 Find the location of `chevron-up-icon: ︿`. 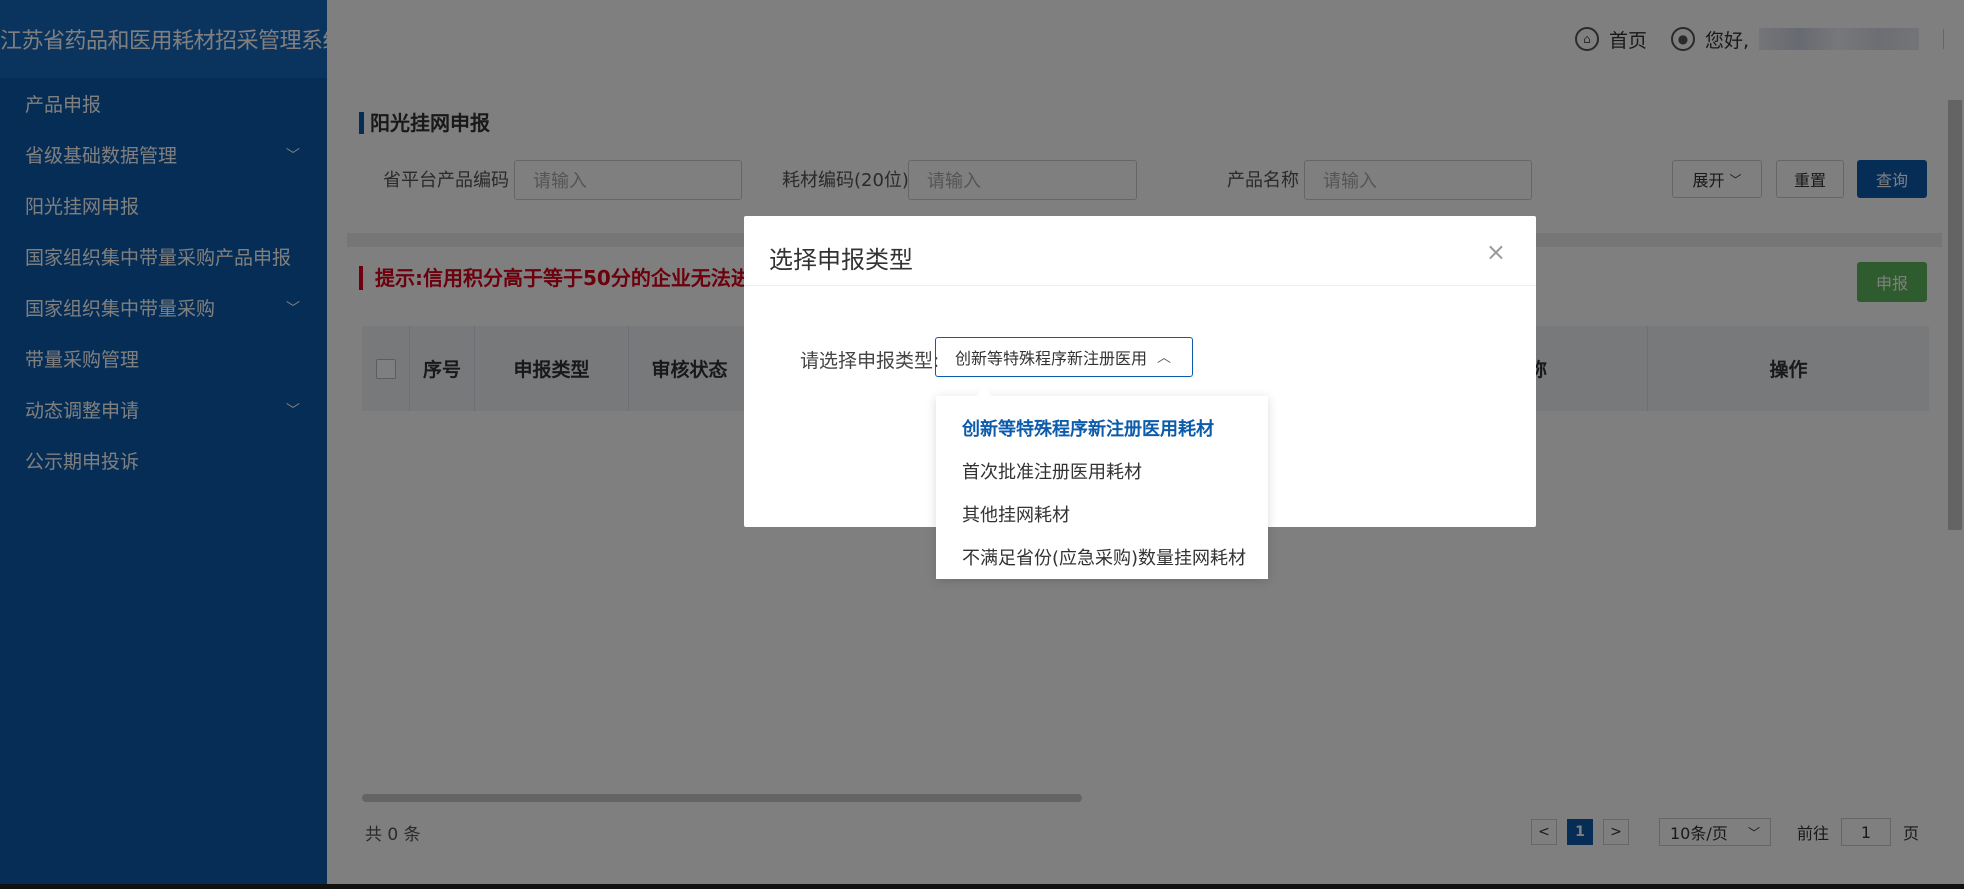

chevron-up-icon: ︿ is located at coordinates (1164, 358).